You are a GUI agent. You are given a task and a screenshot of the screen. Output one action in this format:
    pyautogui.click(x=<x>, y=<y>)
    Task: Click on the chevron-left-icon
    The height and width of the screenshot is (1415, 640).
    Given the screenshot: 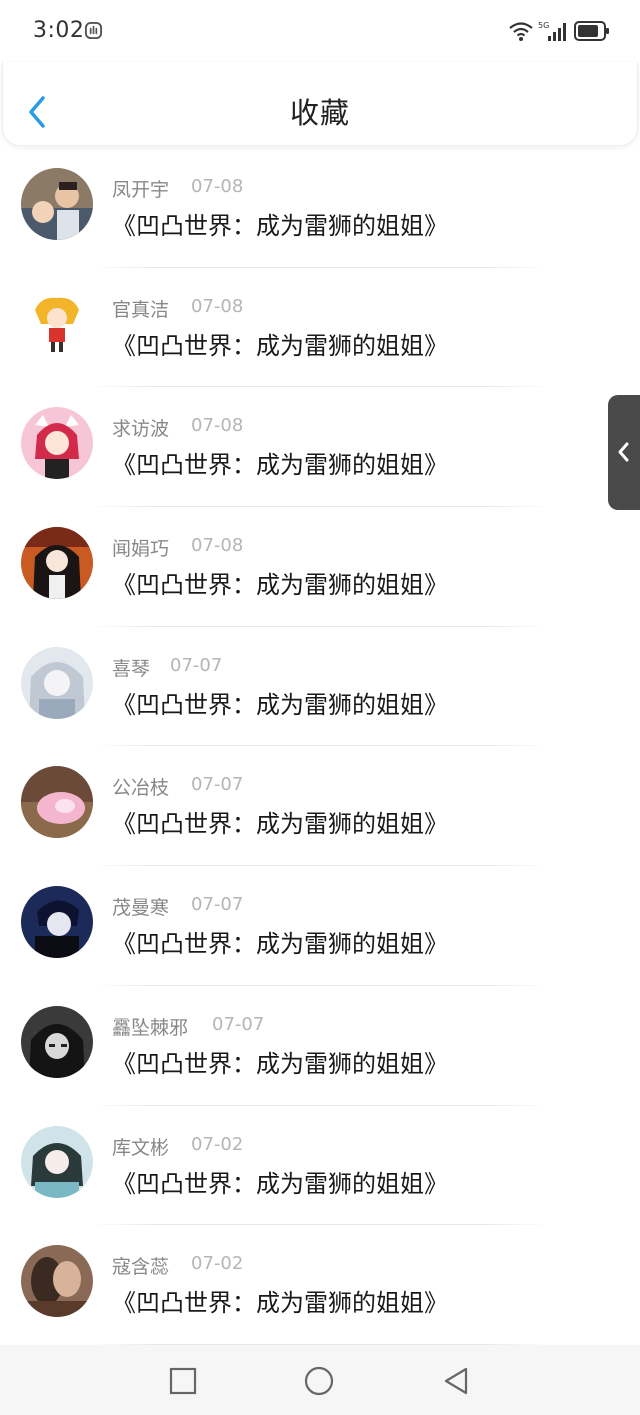 What is the action you would take?
    pyautogui.click(x=623, y=452)
    